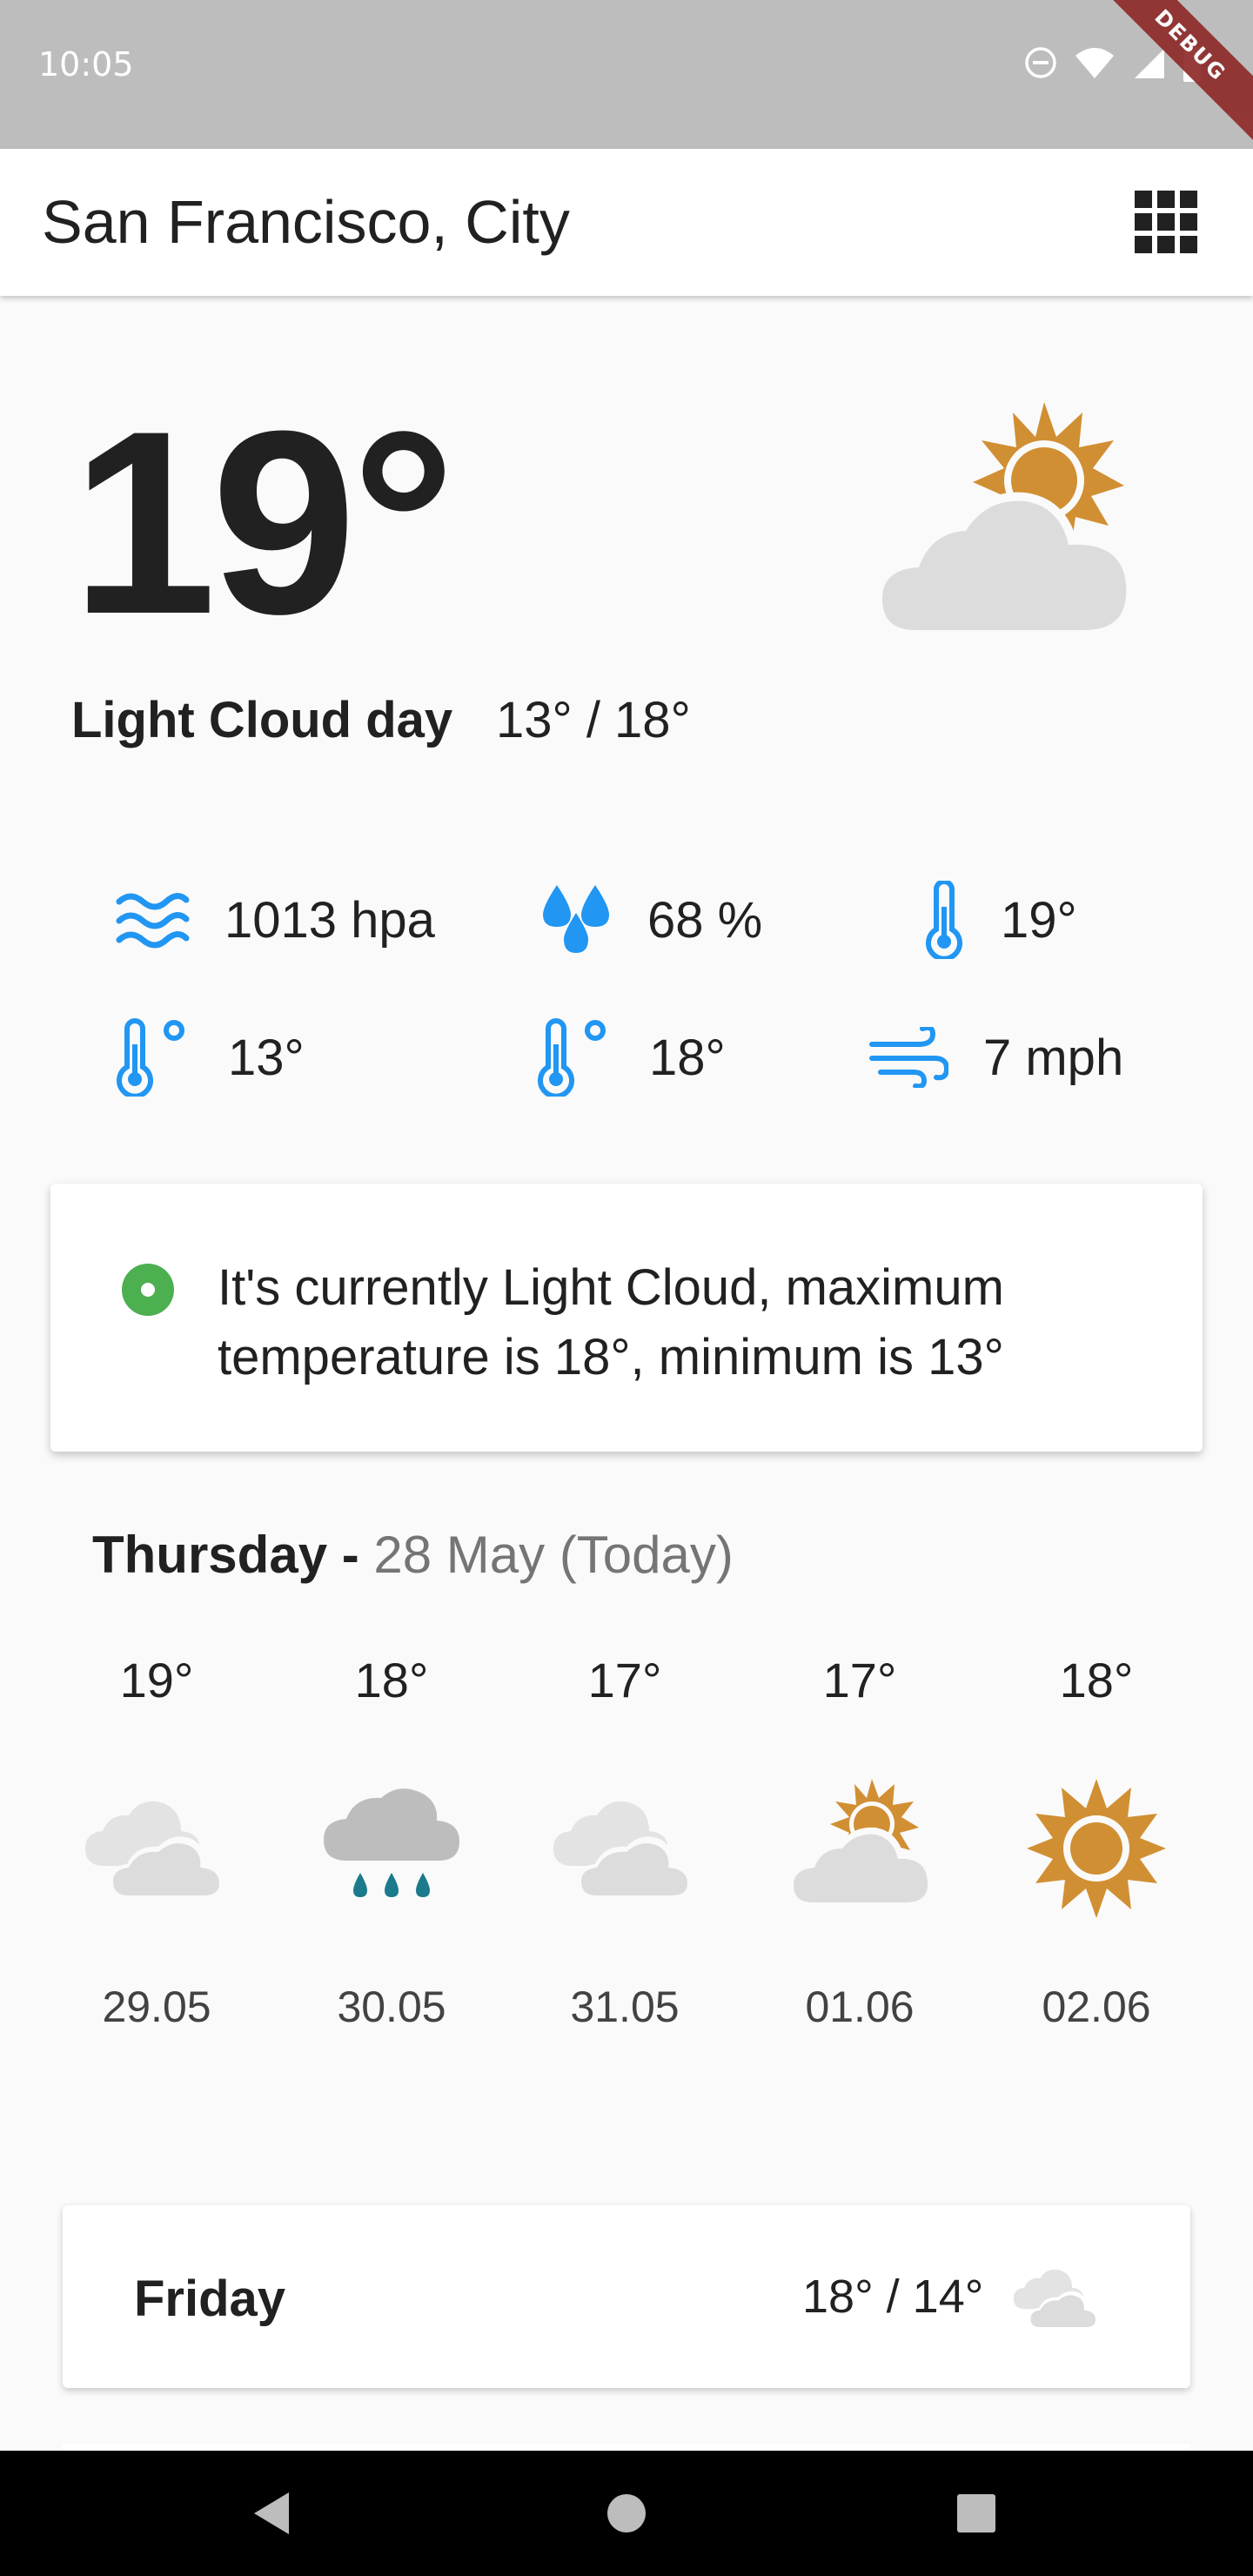 The image size is (1253, 2576). What do you see at coordinates (153, 921) in the screenshot?
I see `pressure-icon` at bounding box center [153, 921].